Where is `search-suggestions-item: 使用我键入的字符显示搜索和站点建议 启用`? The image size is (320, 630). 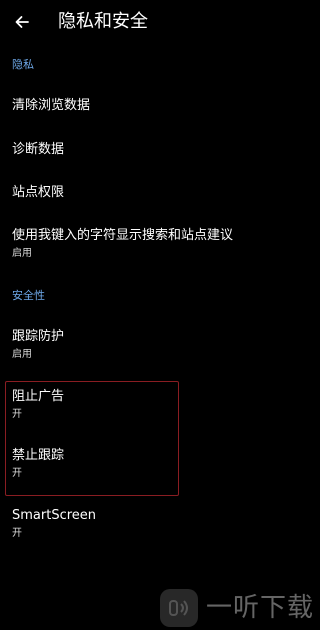 search-suggestions-item: 使用我键入的字符显示搜索和站点建议 启用 is located at coordinates (160, 244).